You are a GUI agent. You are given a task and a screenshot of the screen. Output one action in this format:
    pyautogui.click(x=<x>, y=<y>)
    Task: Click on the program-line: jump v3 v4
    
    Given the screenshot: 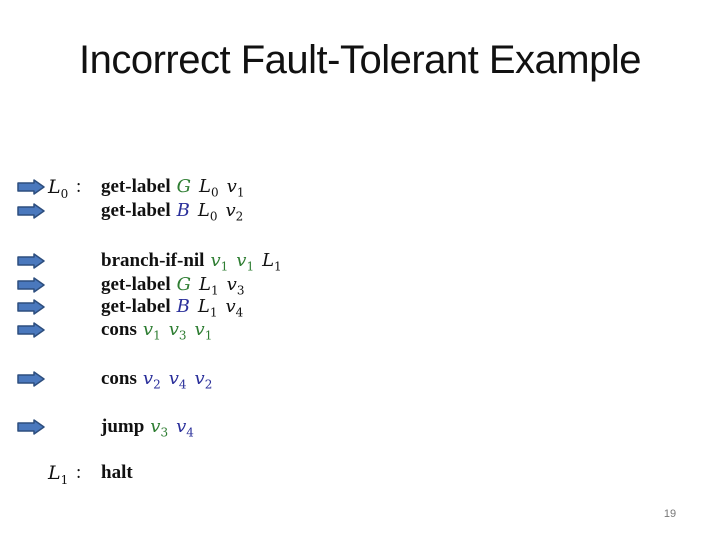 What is the action you would take?
    pyautogui.click(x=360, y=428)
    